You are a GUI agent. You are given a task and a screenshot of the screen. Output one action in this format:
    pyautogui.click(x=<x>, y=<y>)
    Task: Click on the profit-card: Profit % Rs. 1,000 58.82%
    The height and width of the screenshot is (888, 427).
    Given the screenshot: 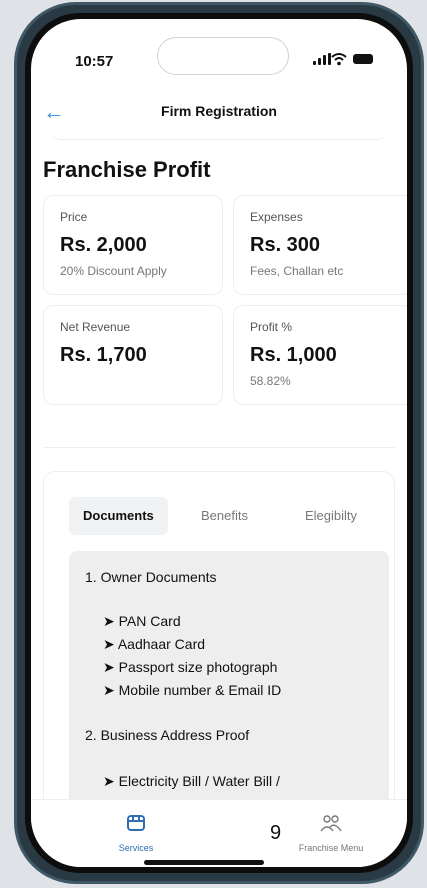 What is the action you would take?
    pyautogui.click(x=320, y=355)
    